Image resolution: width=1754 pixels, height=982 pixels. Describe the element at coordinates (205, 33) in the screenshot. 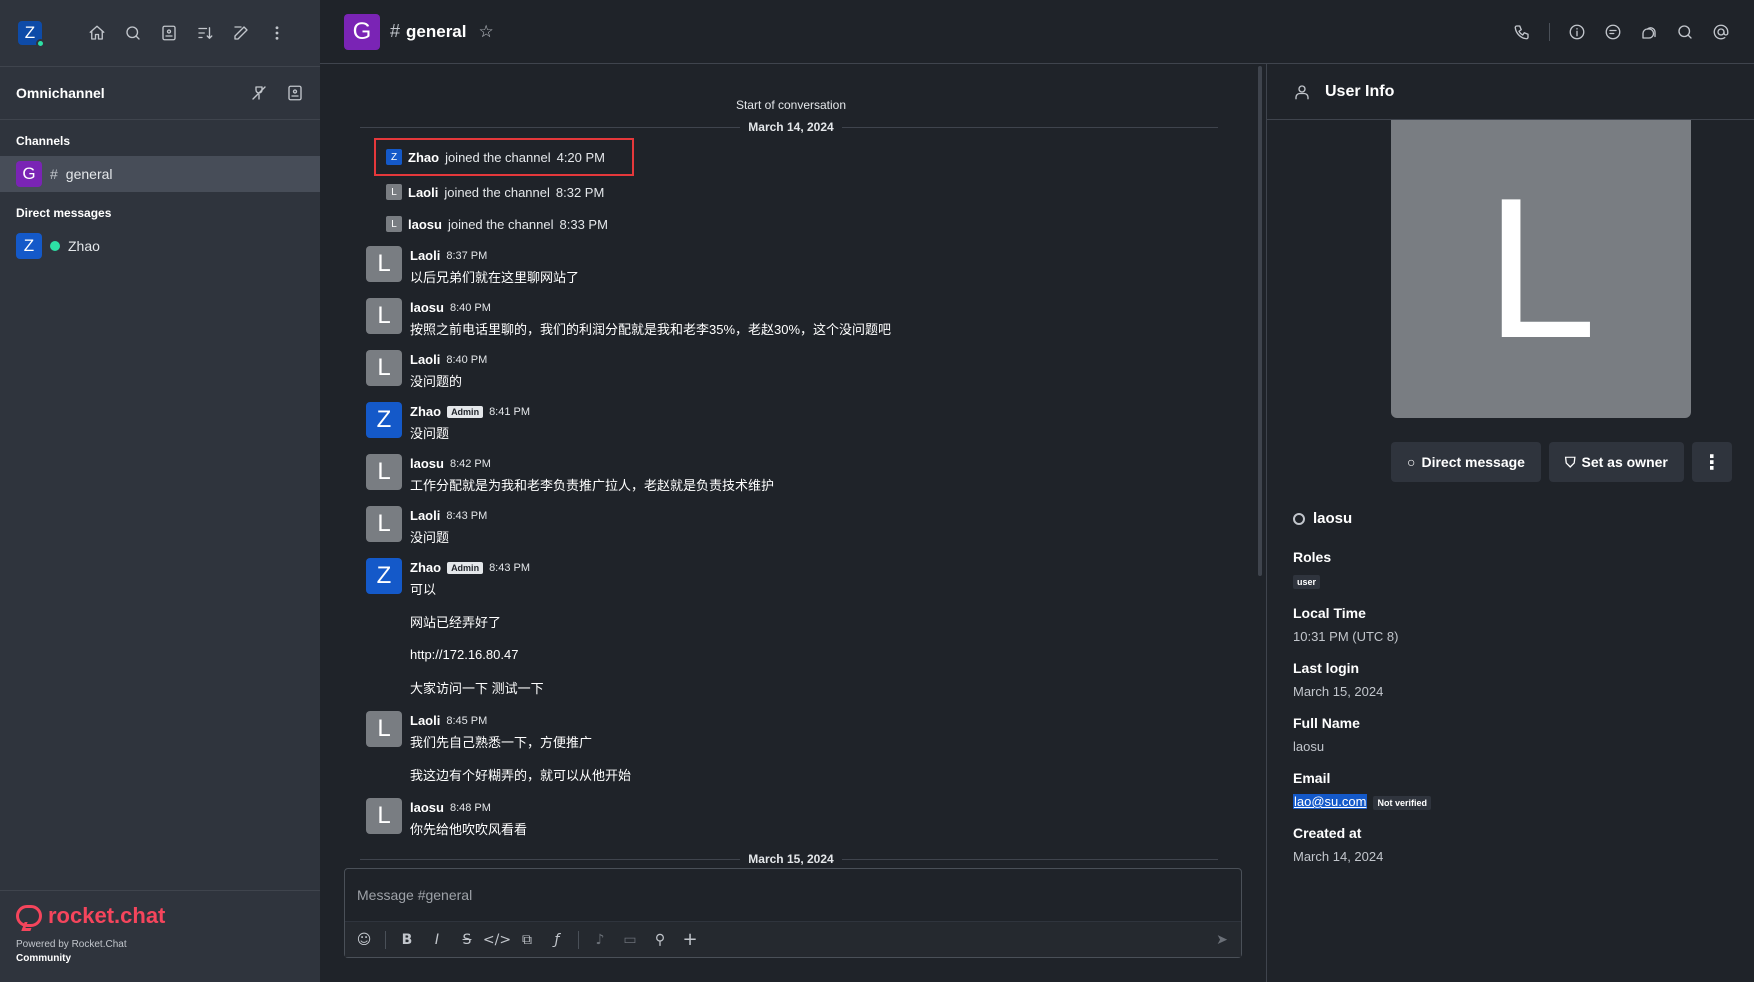

I see `sort-icon` at that location.